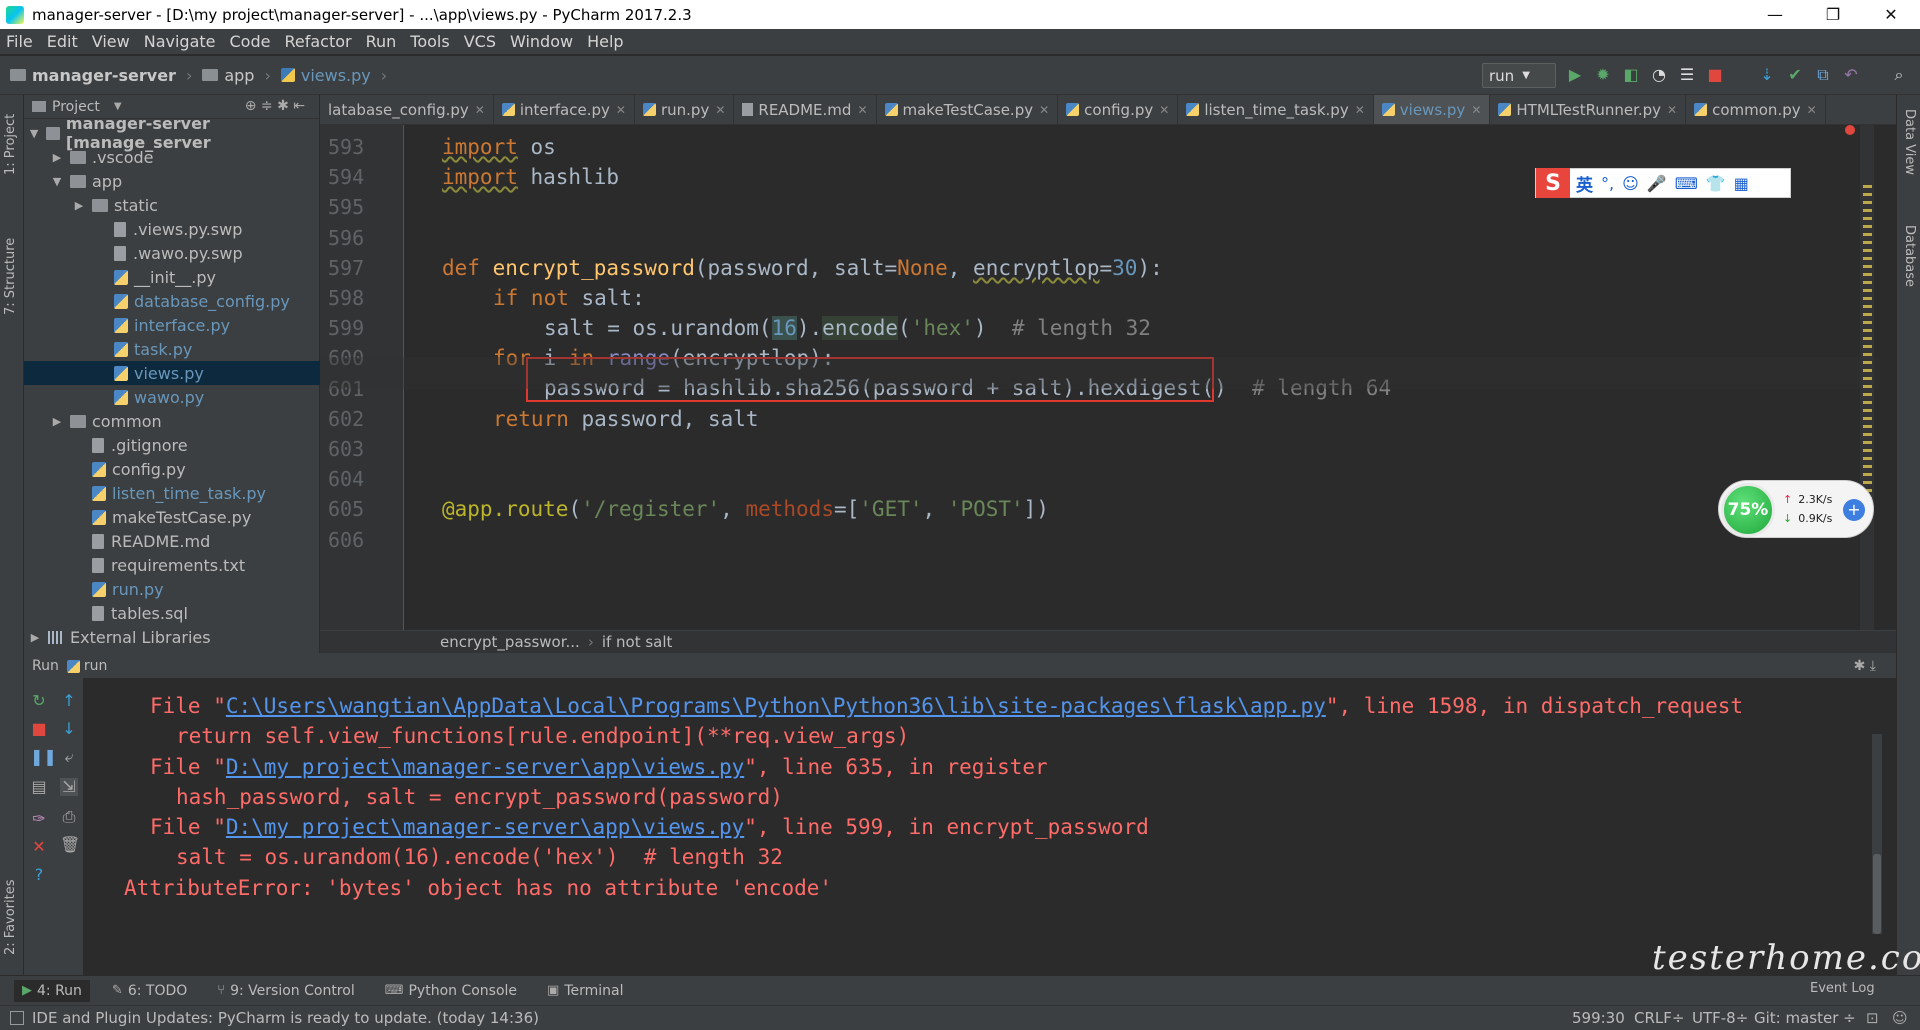 This screenshot has height=1030, width=1920. What do you see at coordinates (381, 41) in the screenshot?
I see `menu-run: Run` at bounding box center [381, 41].